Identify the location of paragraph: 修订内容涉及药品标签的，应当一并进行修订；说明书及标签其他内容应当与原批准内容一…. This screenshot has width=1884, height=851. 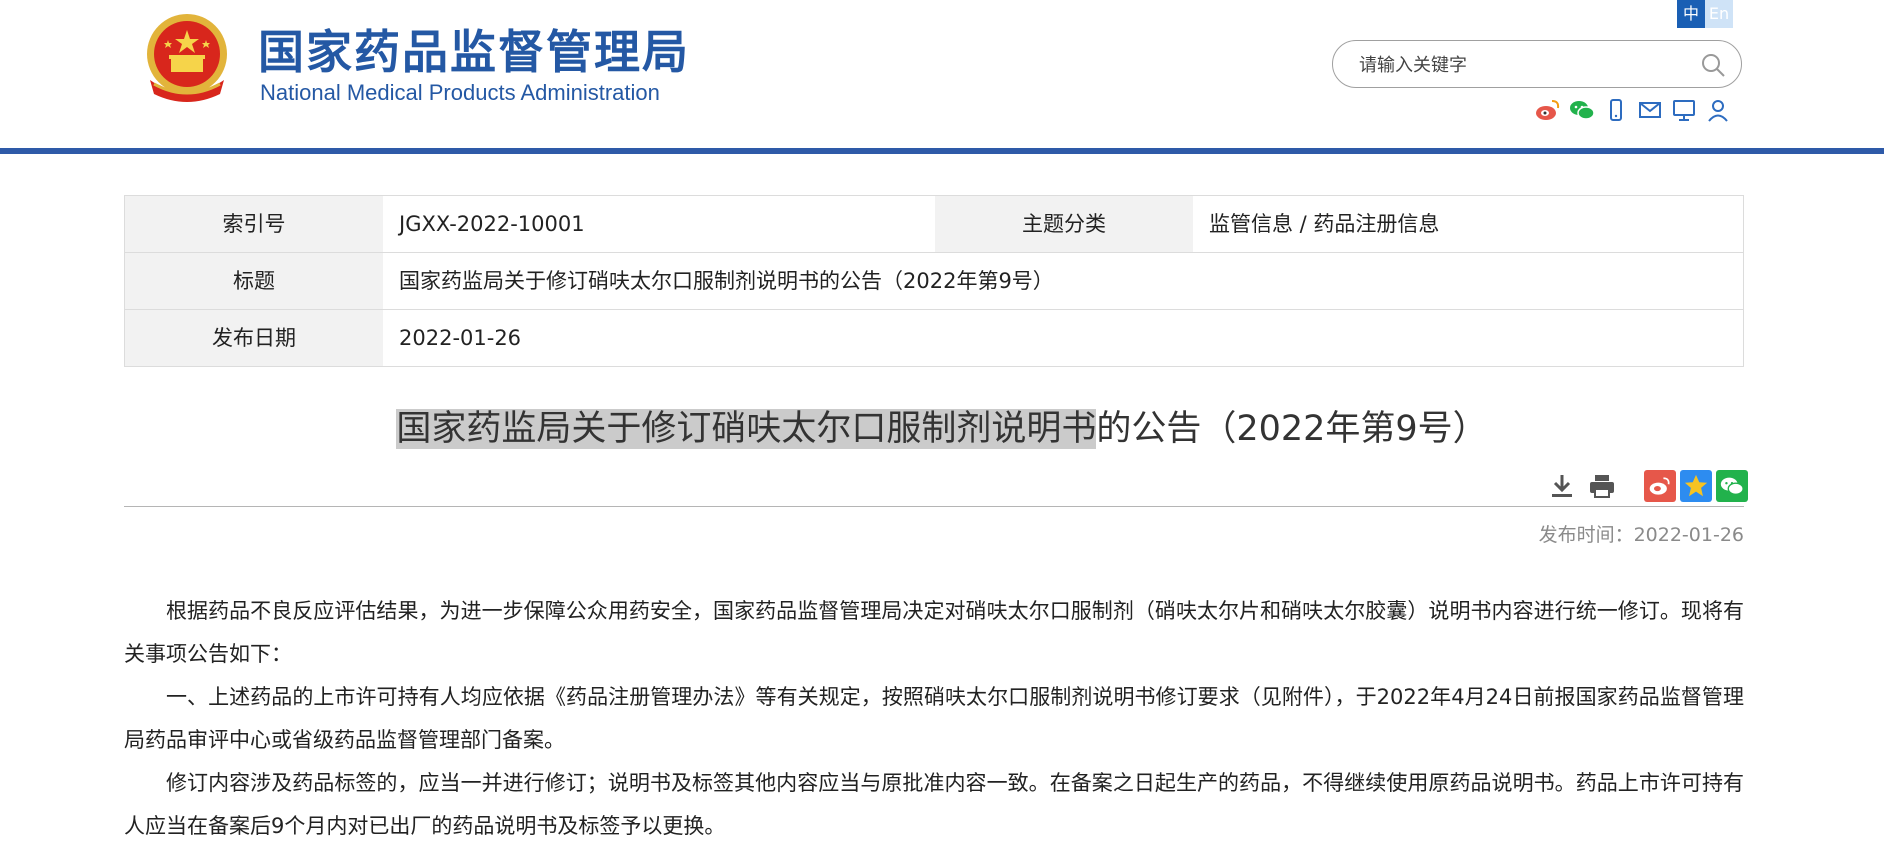
(934, 804).